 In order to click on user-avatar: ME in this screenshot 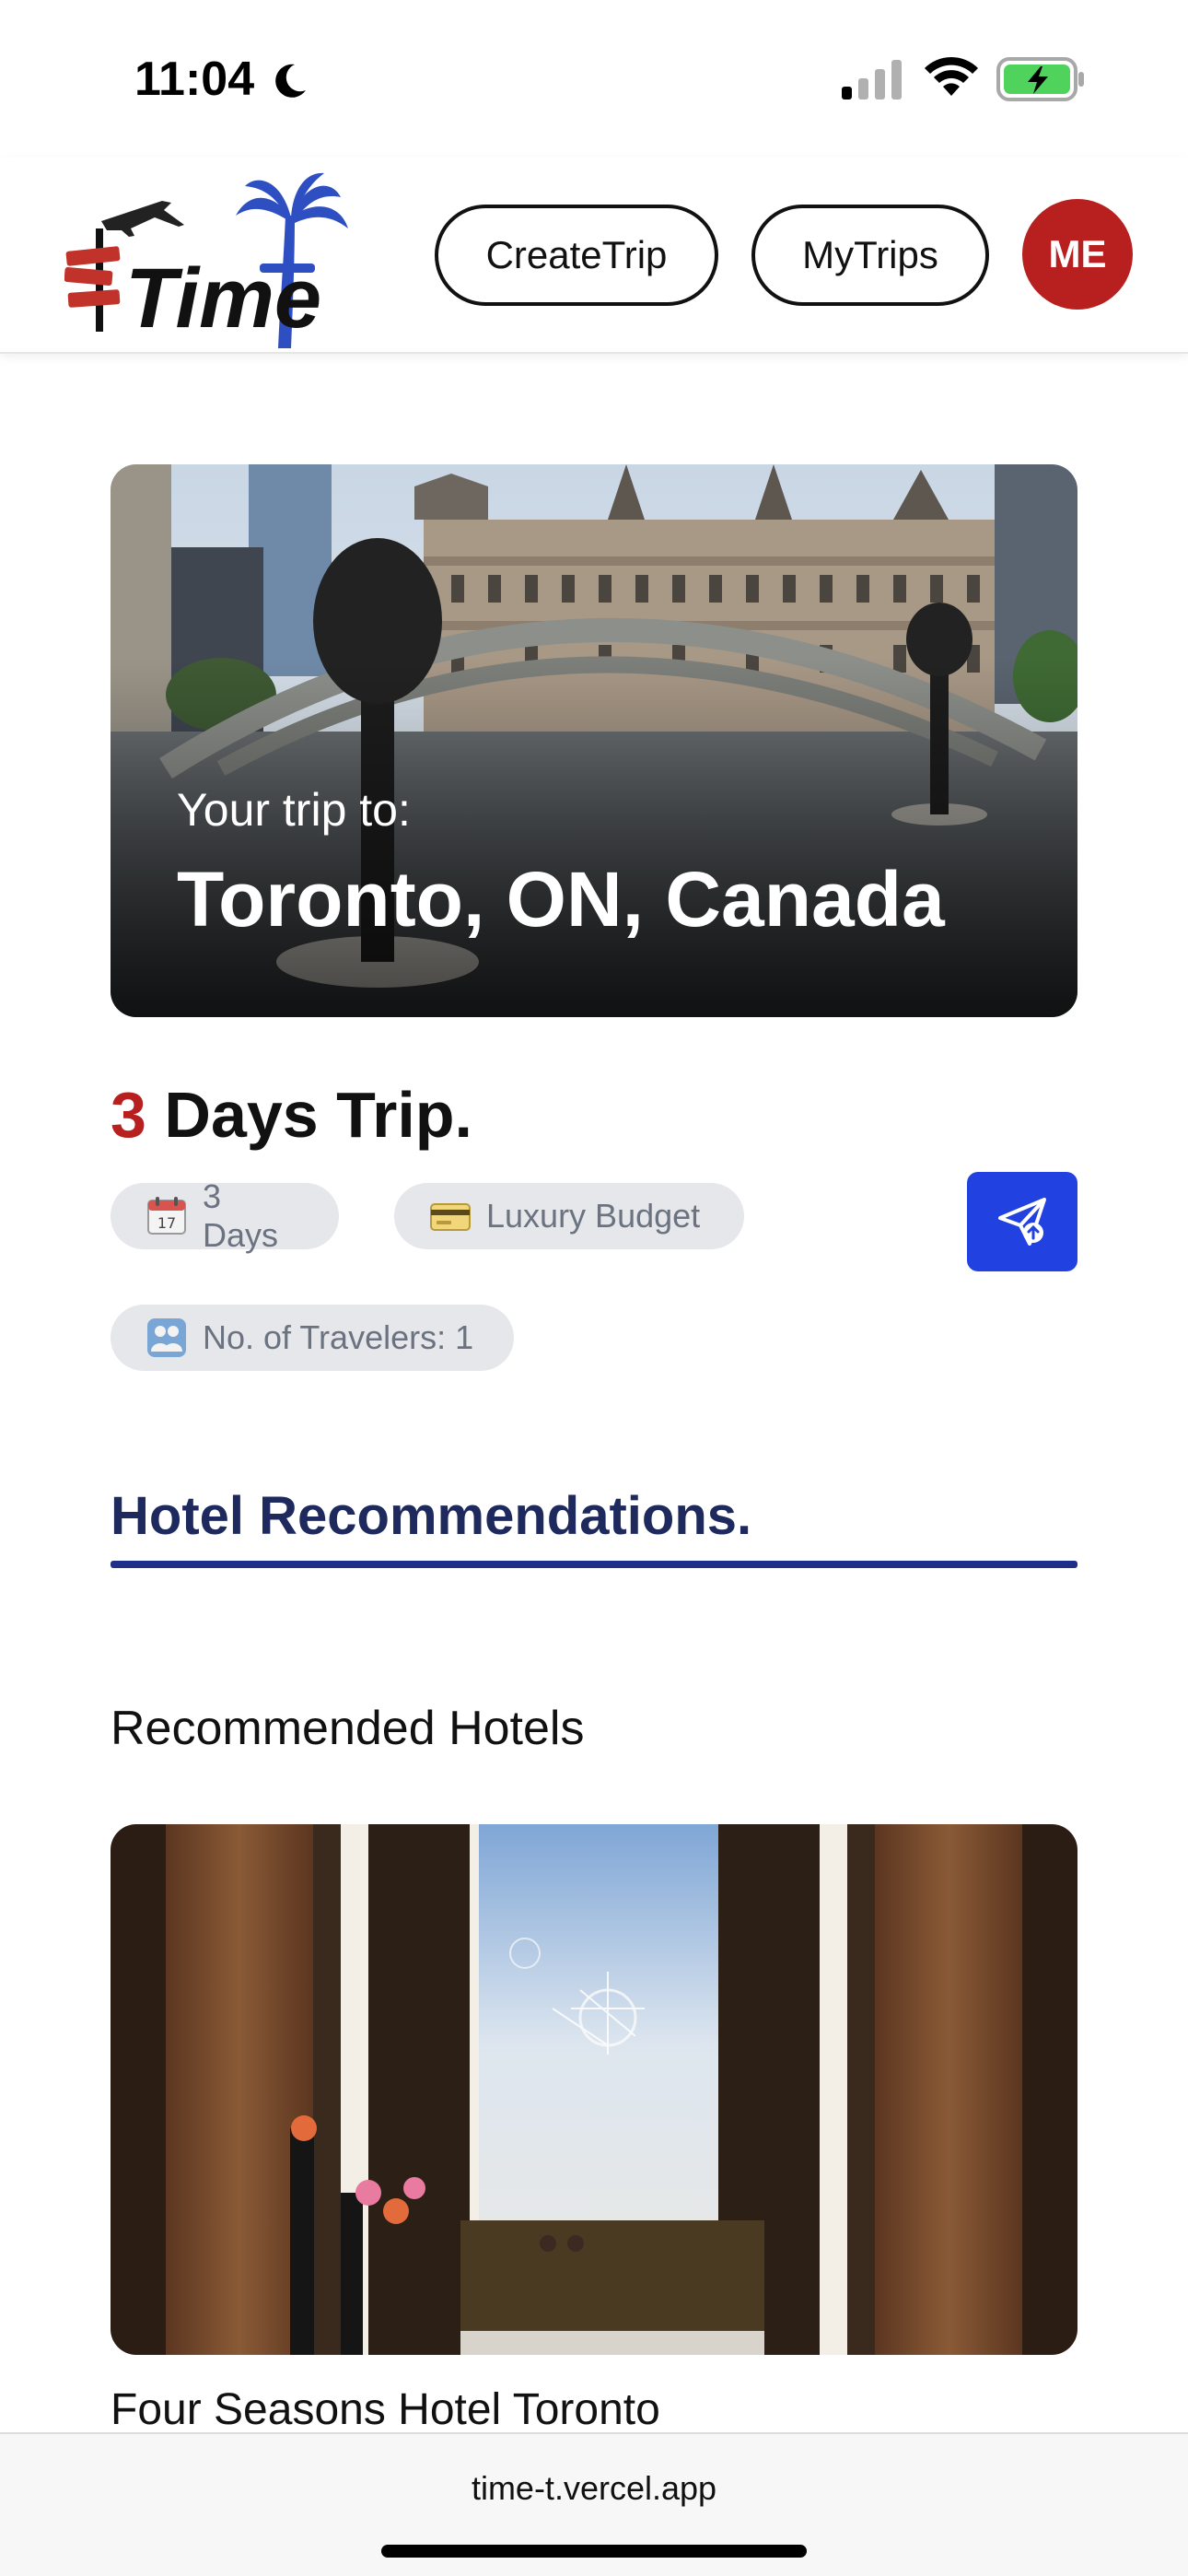, I will do `click(1077, 255)`.